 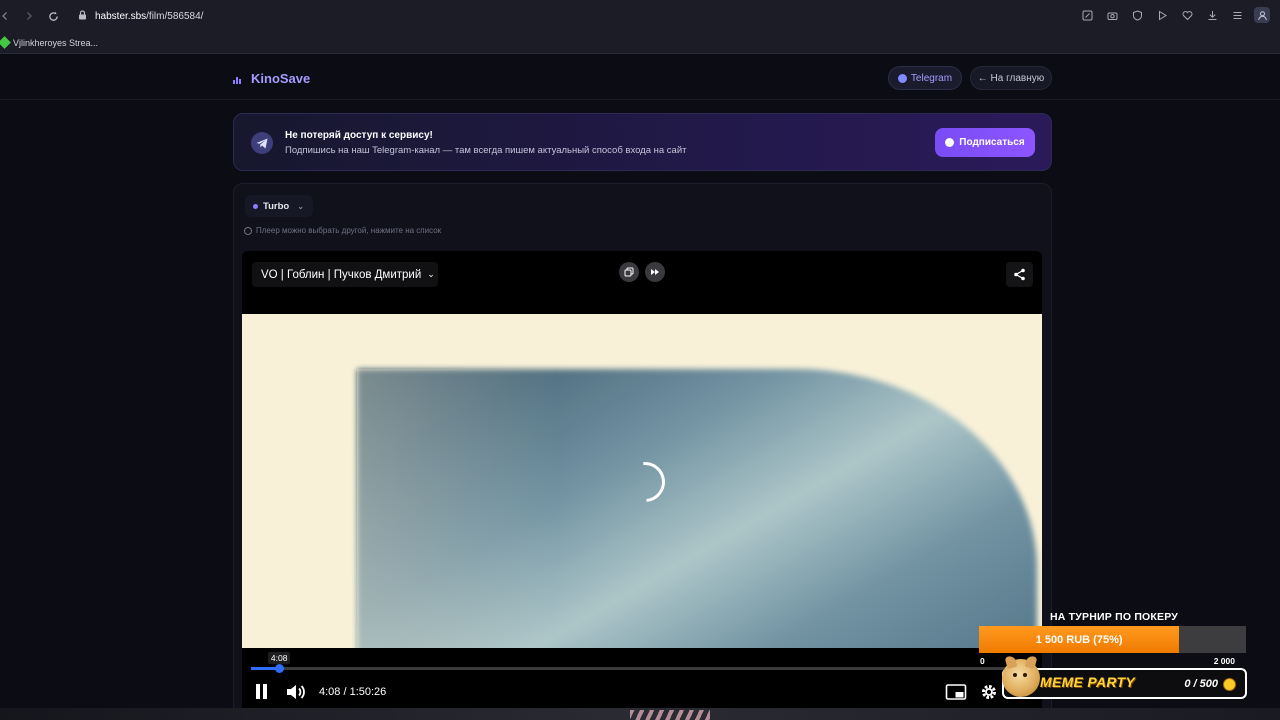 I want to click on skip-forward-icon, so click(x=655, y=272).